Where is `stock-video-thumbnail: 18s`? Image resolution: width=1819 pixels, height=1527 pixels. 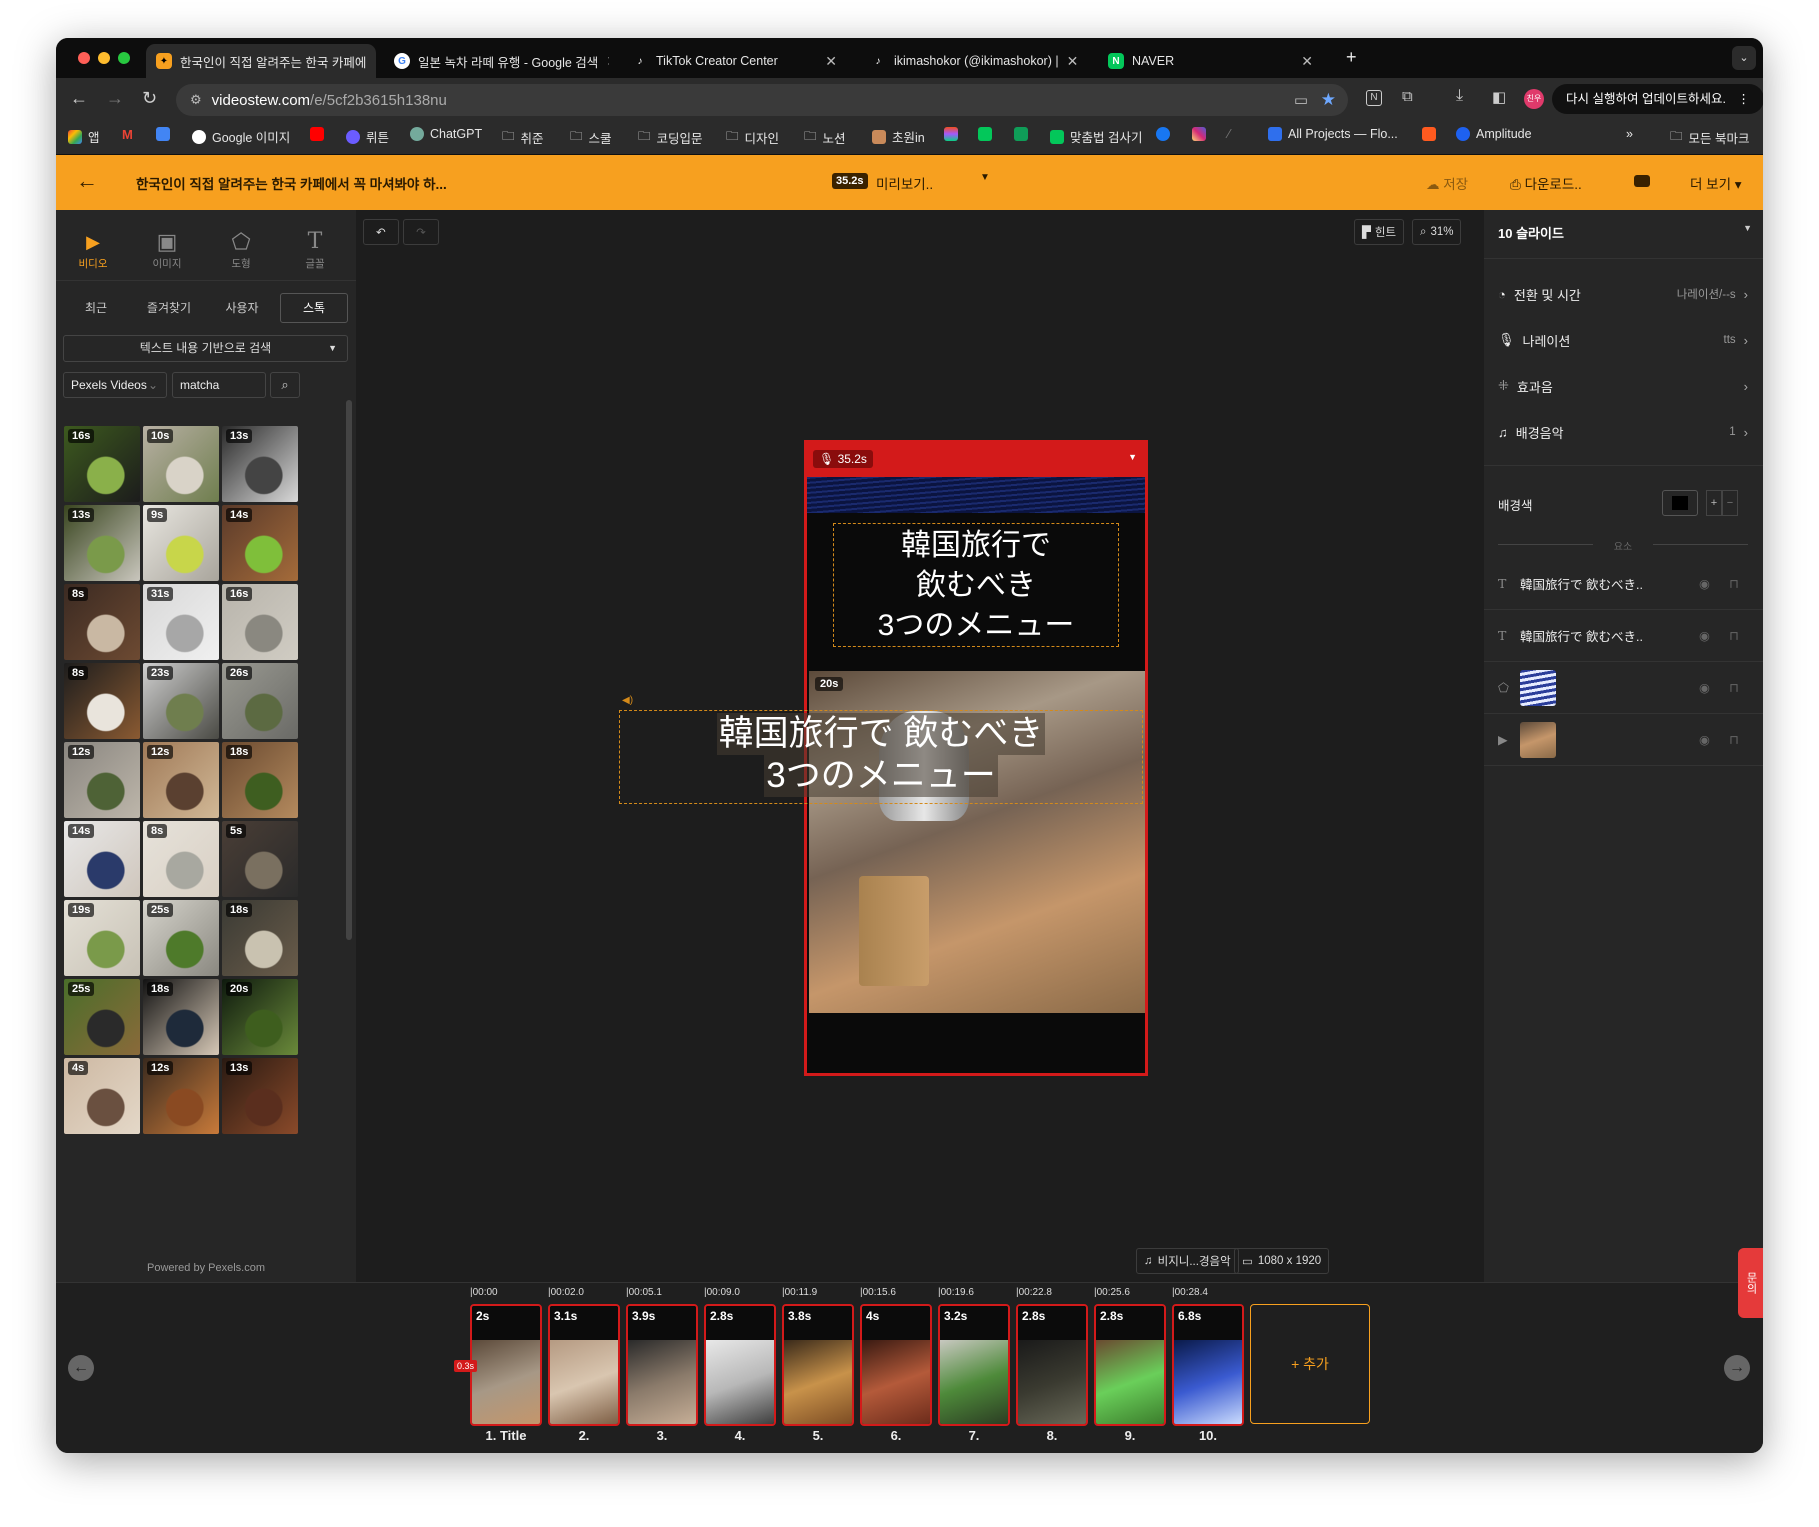 stock-video-thumbnail: 18s is located at coordinates (260, 938).